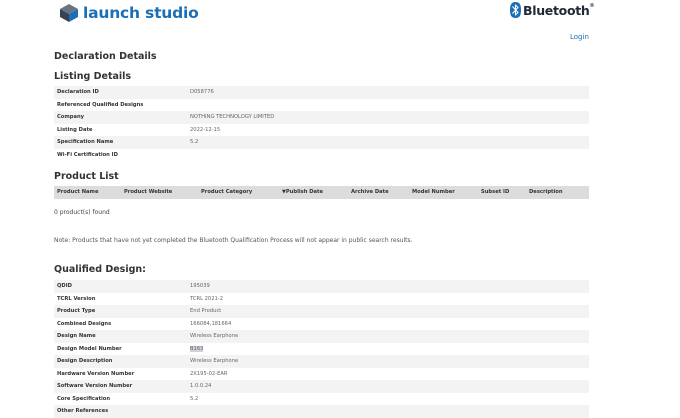 The height and width of the screenshot is (418, 680). What do you see at coordinates (321, 92) in the screenshot?
I see `listing-row: Declaration ID D058776` at bounding box center [321, 92].